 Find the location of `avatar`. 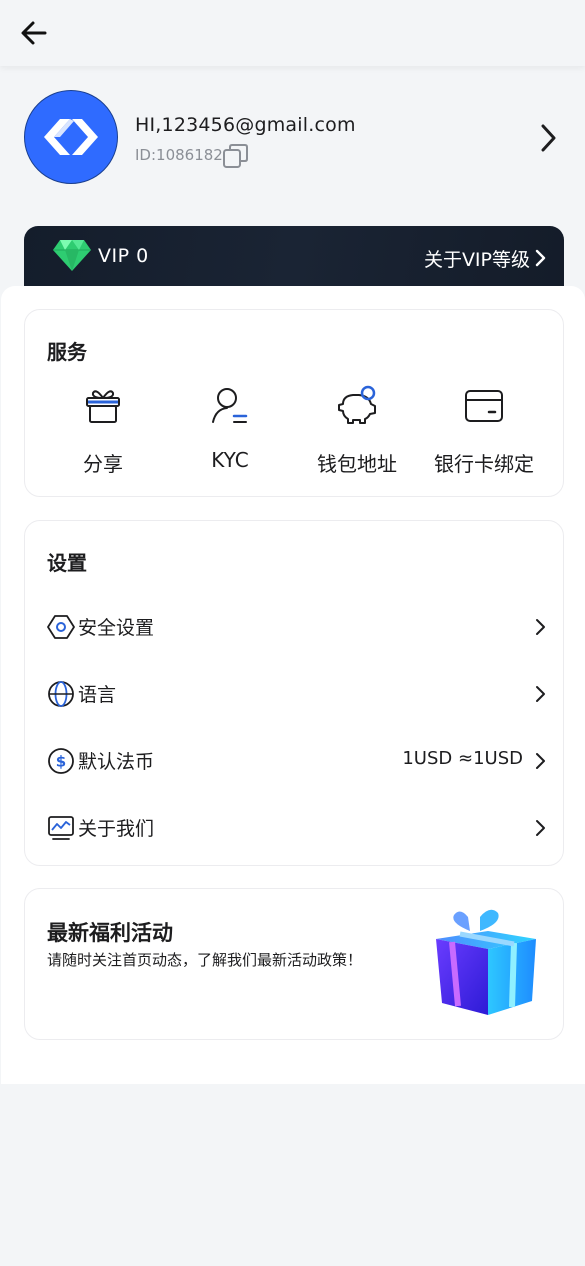

avatar is located at coordinates (71, 137).